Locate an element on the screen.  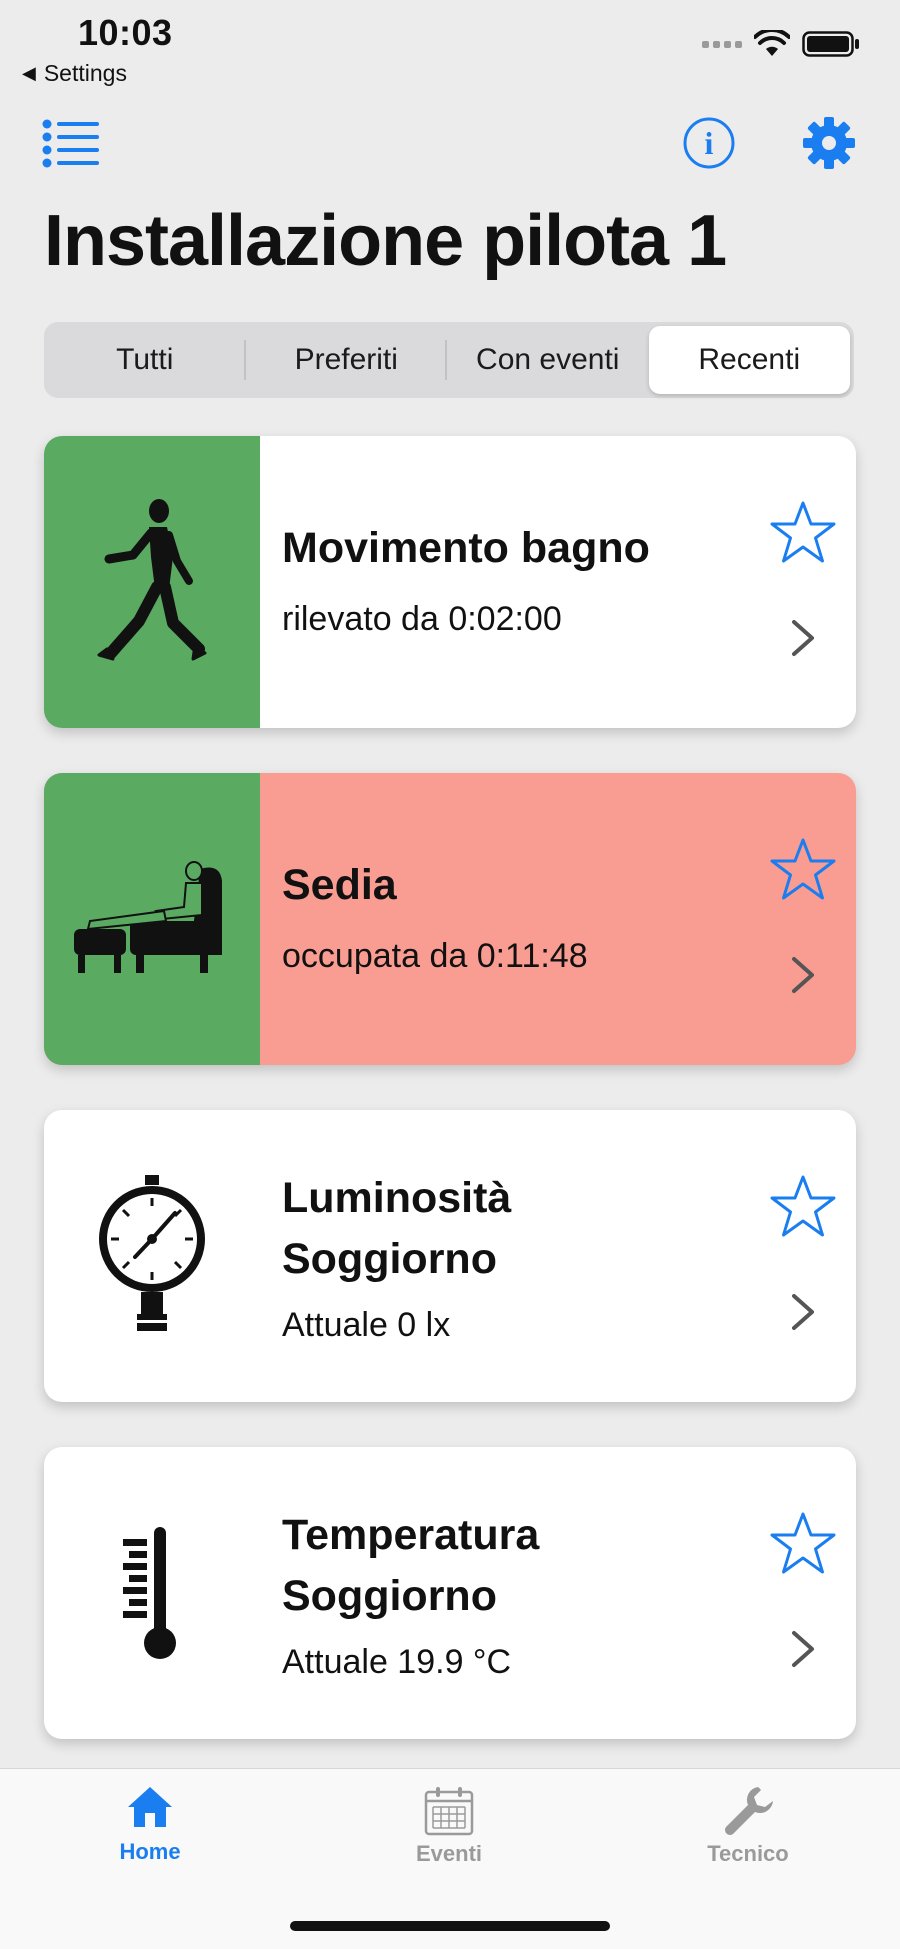
calendar-icon is located at coordinates (449, 1811).